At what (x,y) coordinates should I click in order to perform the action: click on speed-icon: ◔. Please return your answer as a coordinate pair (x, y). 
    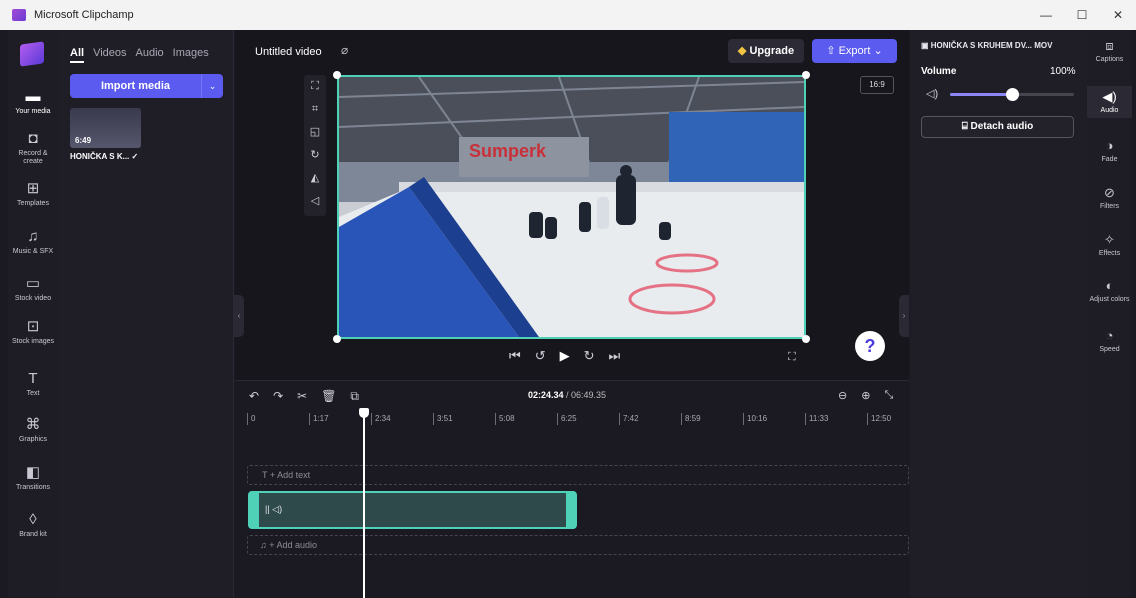
    Looking at the image, I should click on (1109, 335).